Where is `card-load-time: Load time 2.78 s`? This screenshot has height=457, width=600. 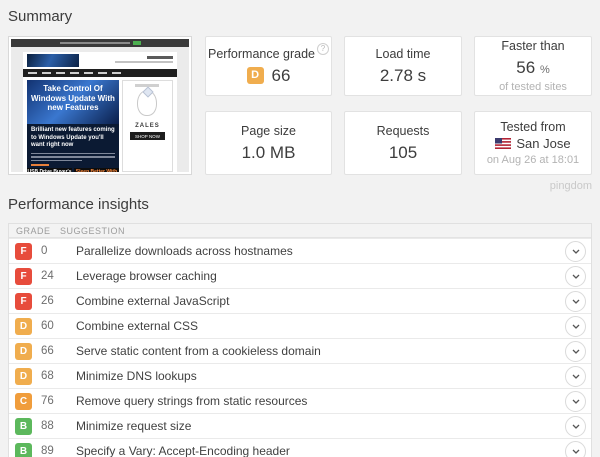 card-load-time: Load time 2.78 s is located at coordinates (403, 66).